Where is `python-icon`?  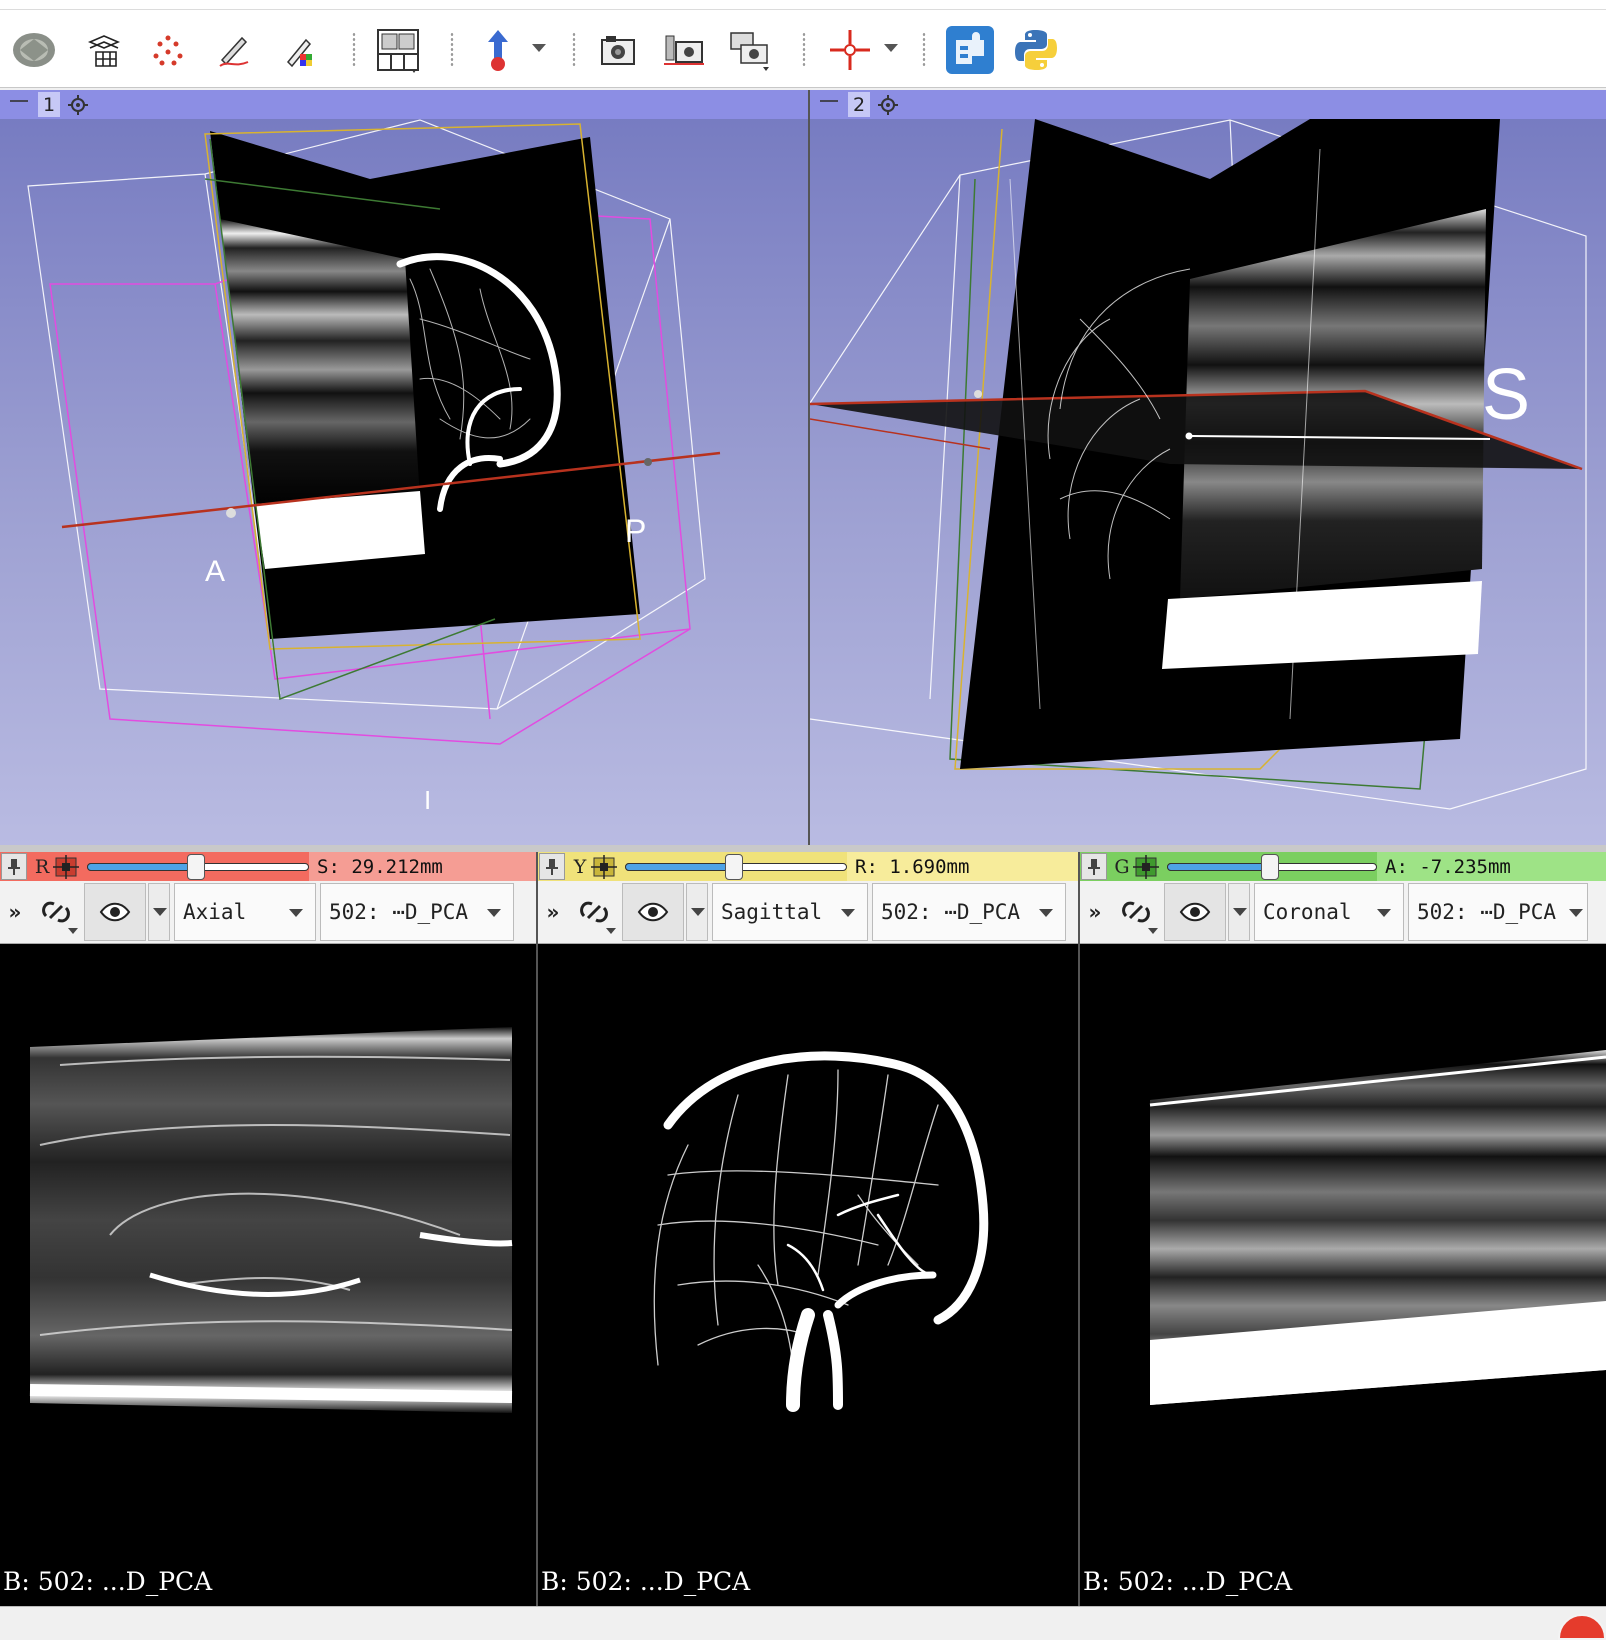 python-icon is located at coordinates (1036, 50).